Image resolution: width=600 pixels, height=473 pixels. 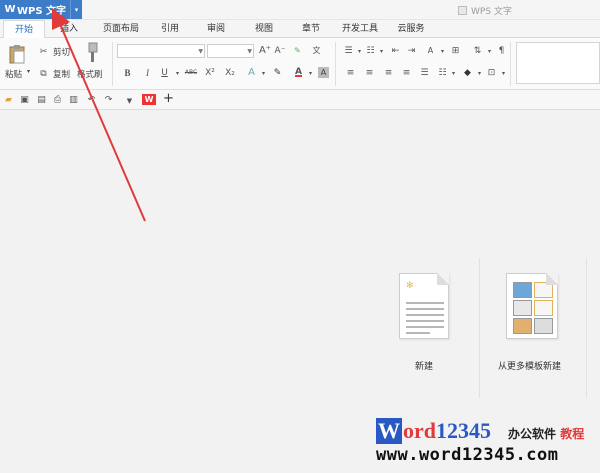 I want to click on watermark-cn2: 教程, so click(x=572, y=434).